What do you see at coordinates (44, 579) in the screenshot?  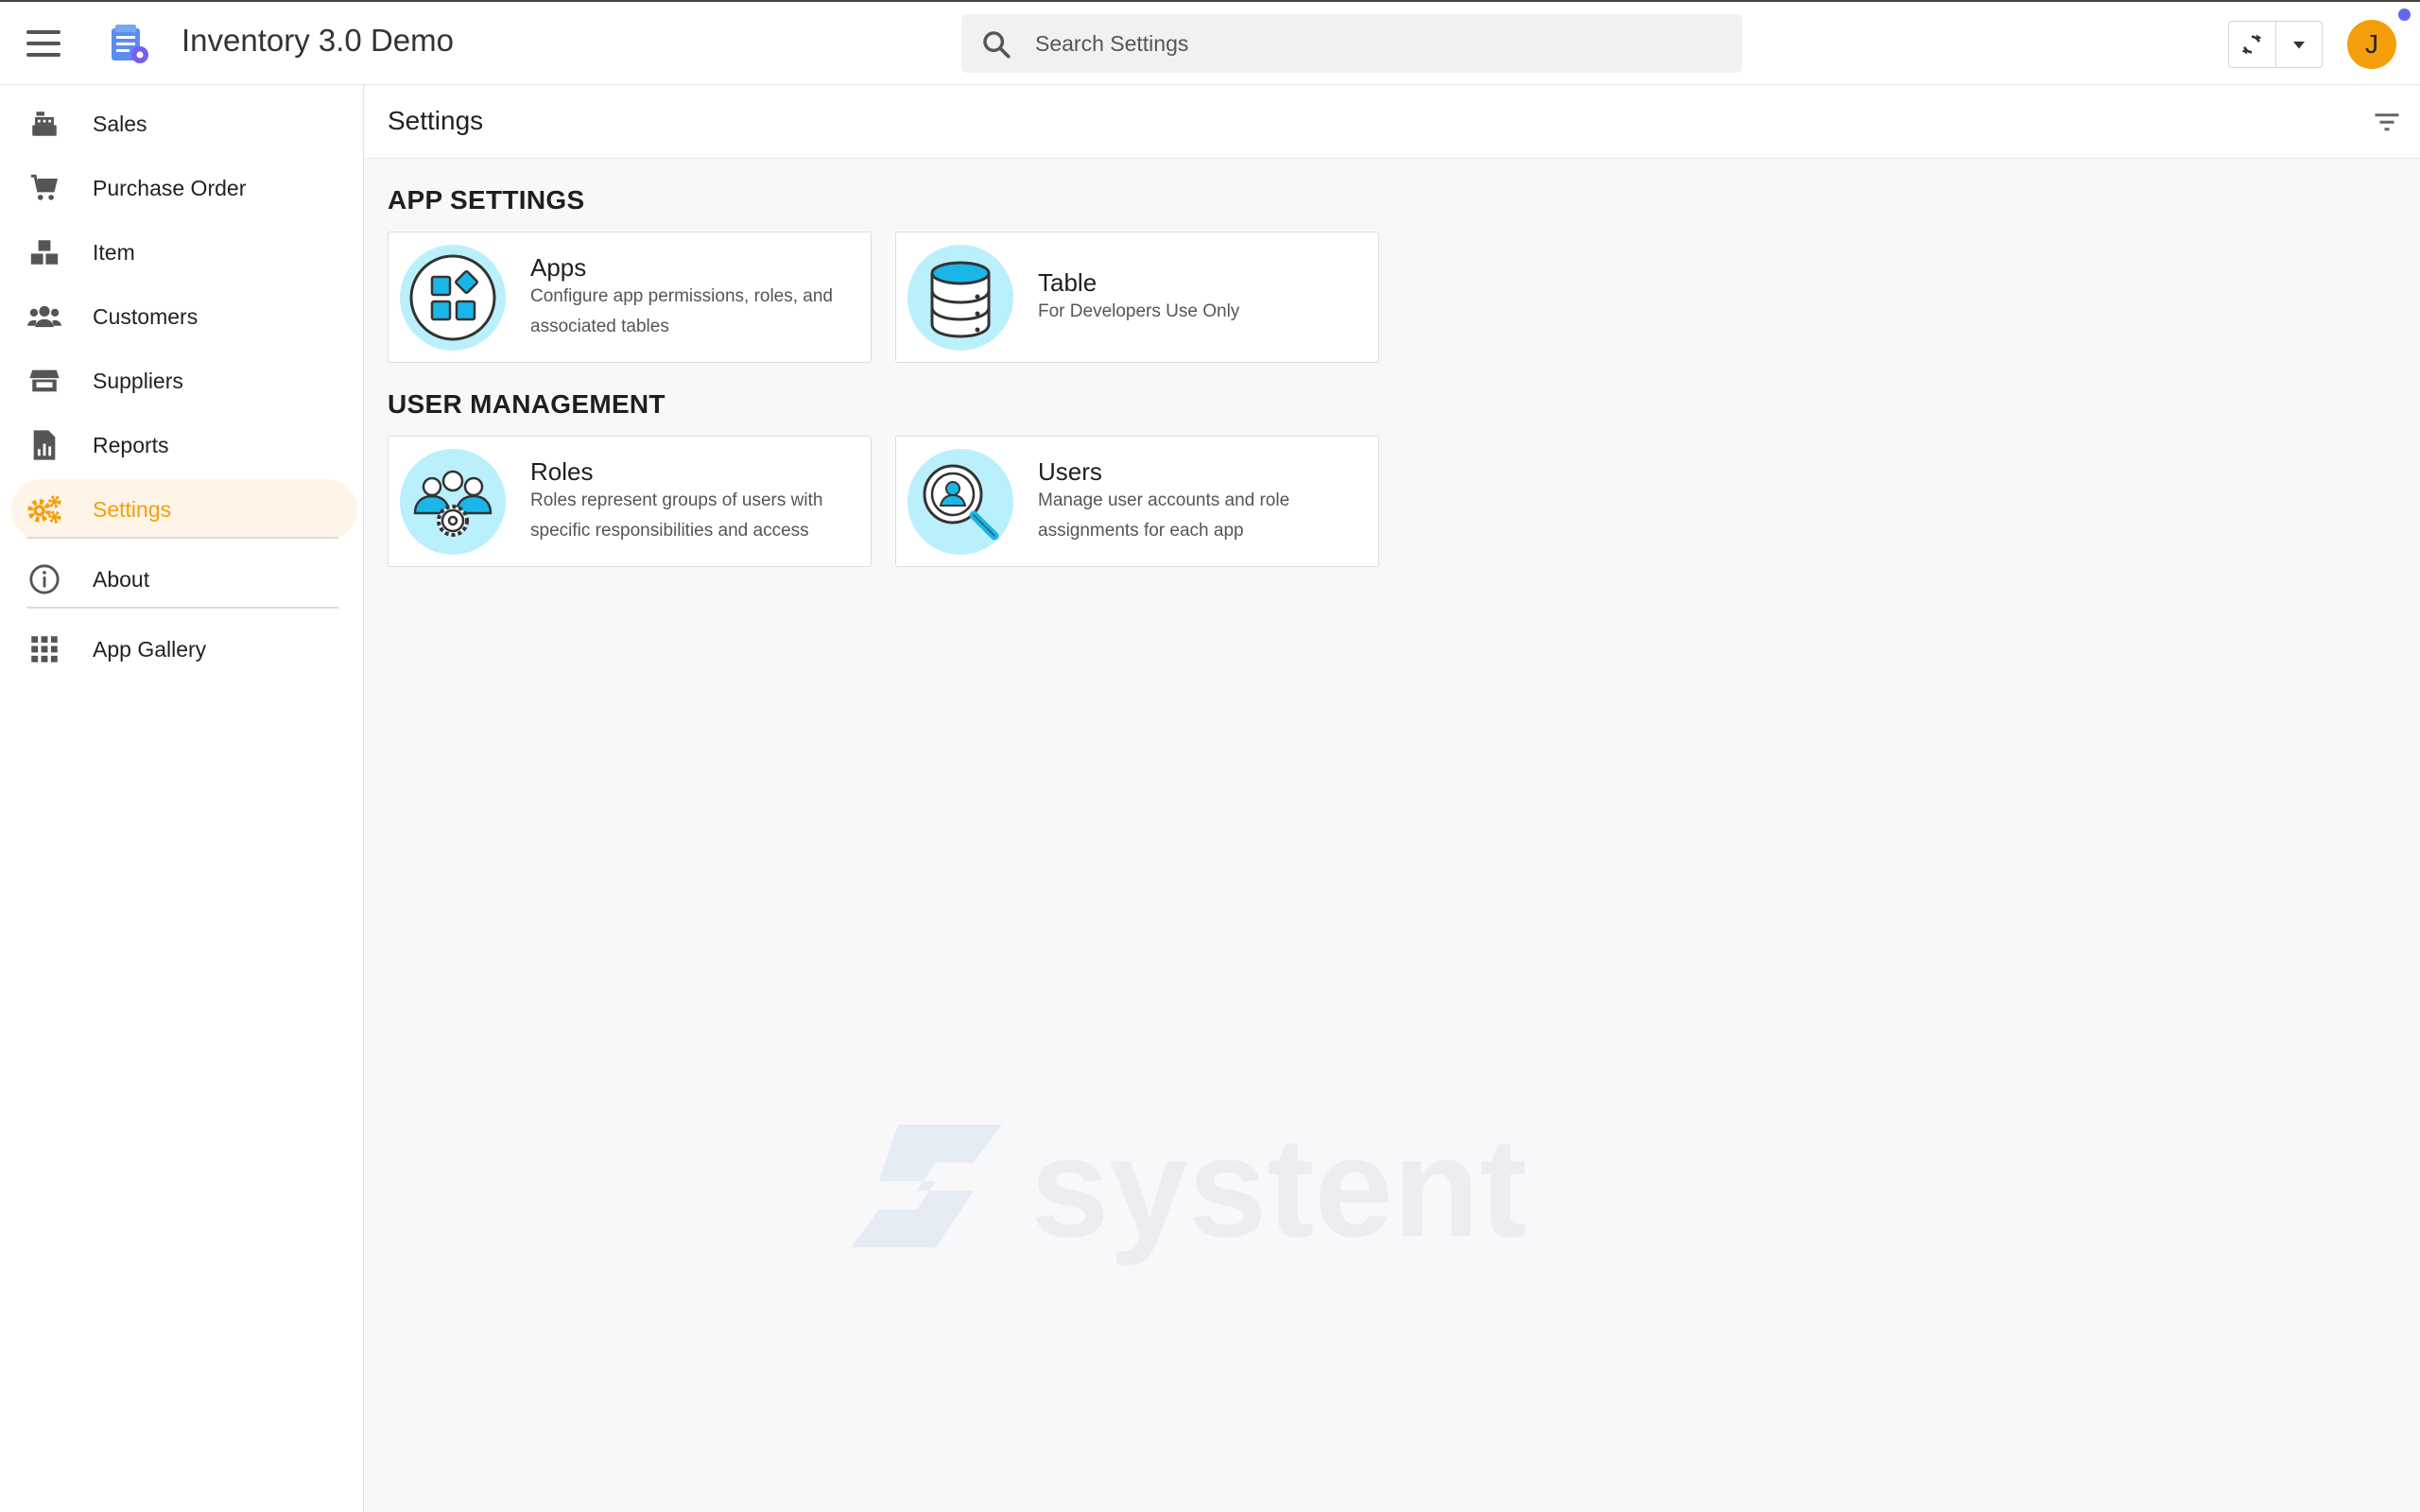 I see `info-icon` at bounding box center [44, 579].